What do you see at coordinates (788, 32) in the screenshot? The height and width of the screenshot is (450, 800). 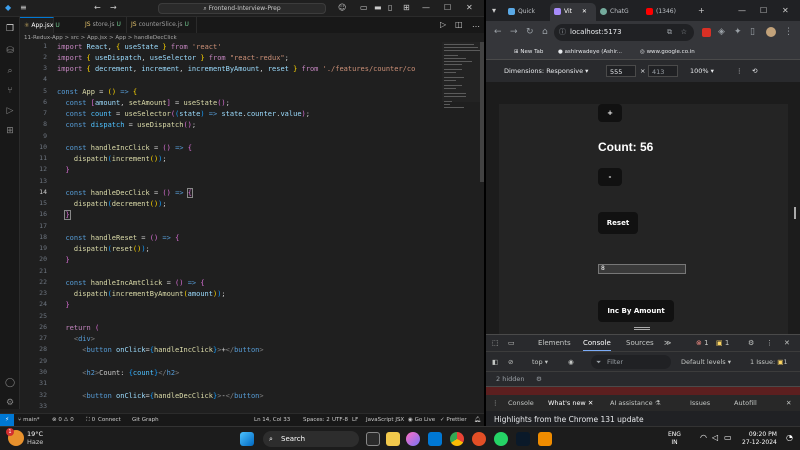 I see `menu-kebab-icon: ⋮` at bounding box center [788, 32].